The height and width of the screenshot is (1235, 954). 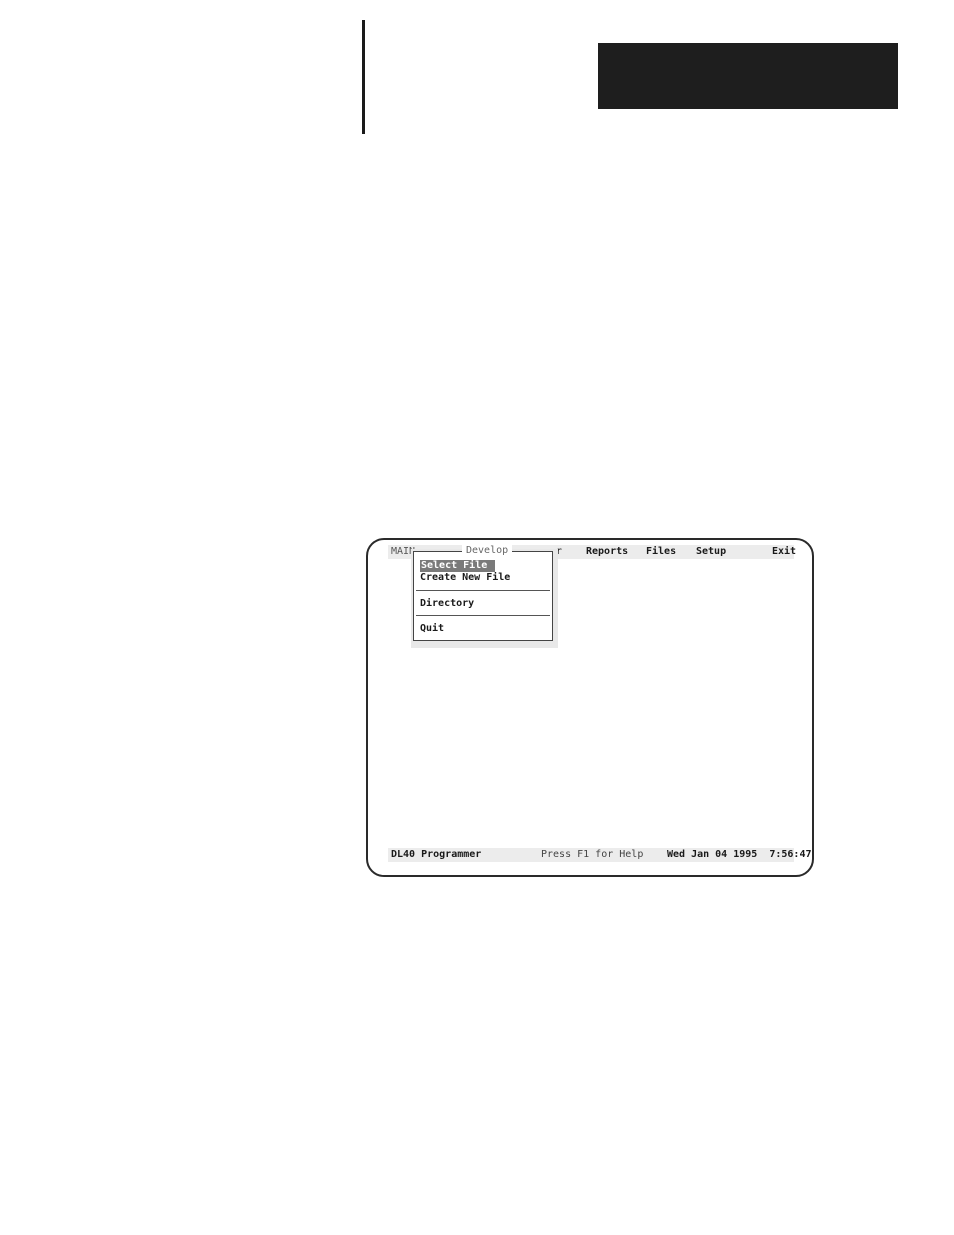 What do you see at coordinates (432, 629) in the screenshot?
I see `menu-item-quit: Quit` at bounding box center [432, 629].